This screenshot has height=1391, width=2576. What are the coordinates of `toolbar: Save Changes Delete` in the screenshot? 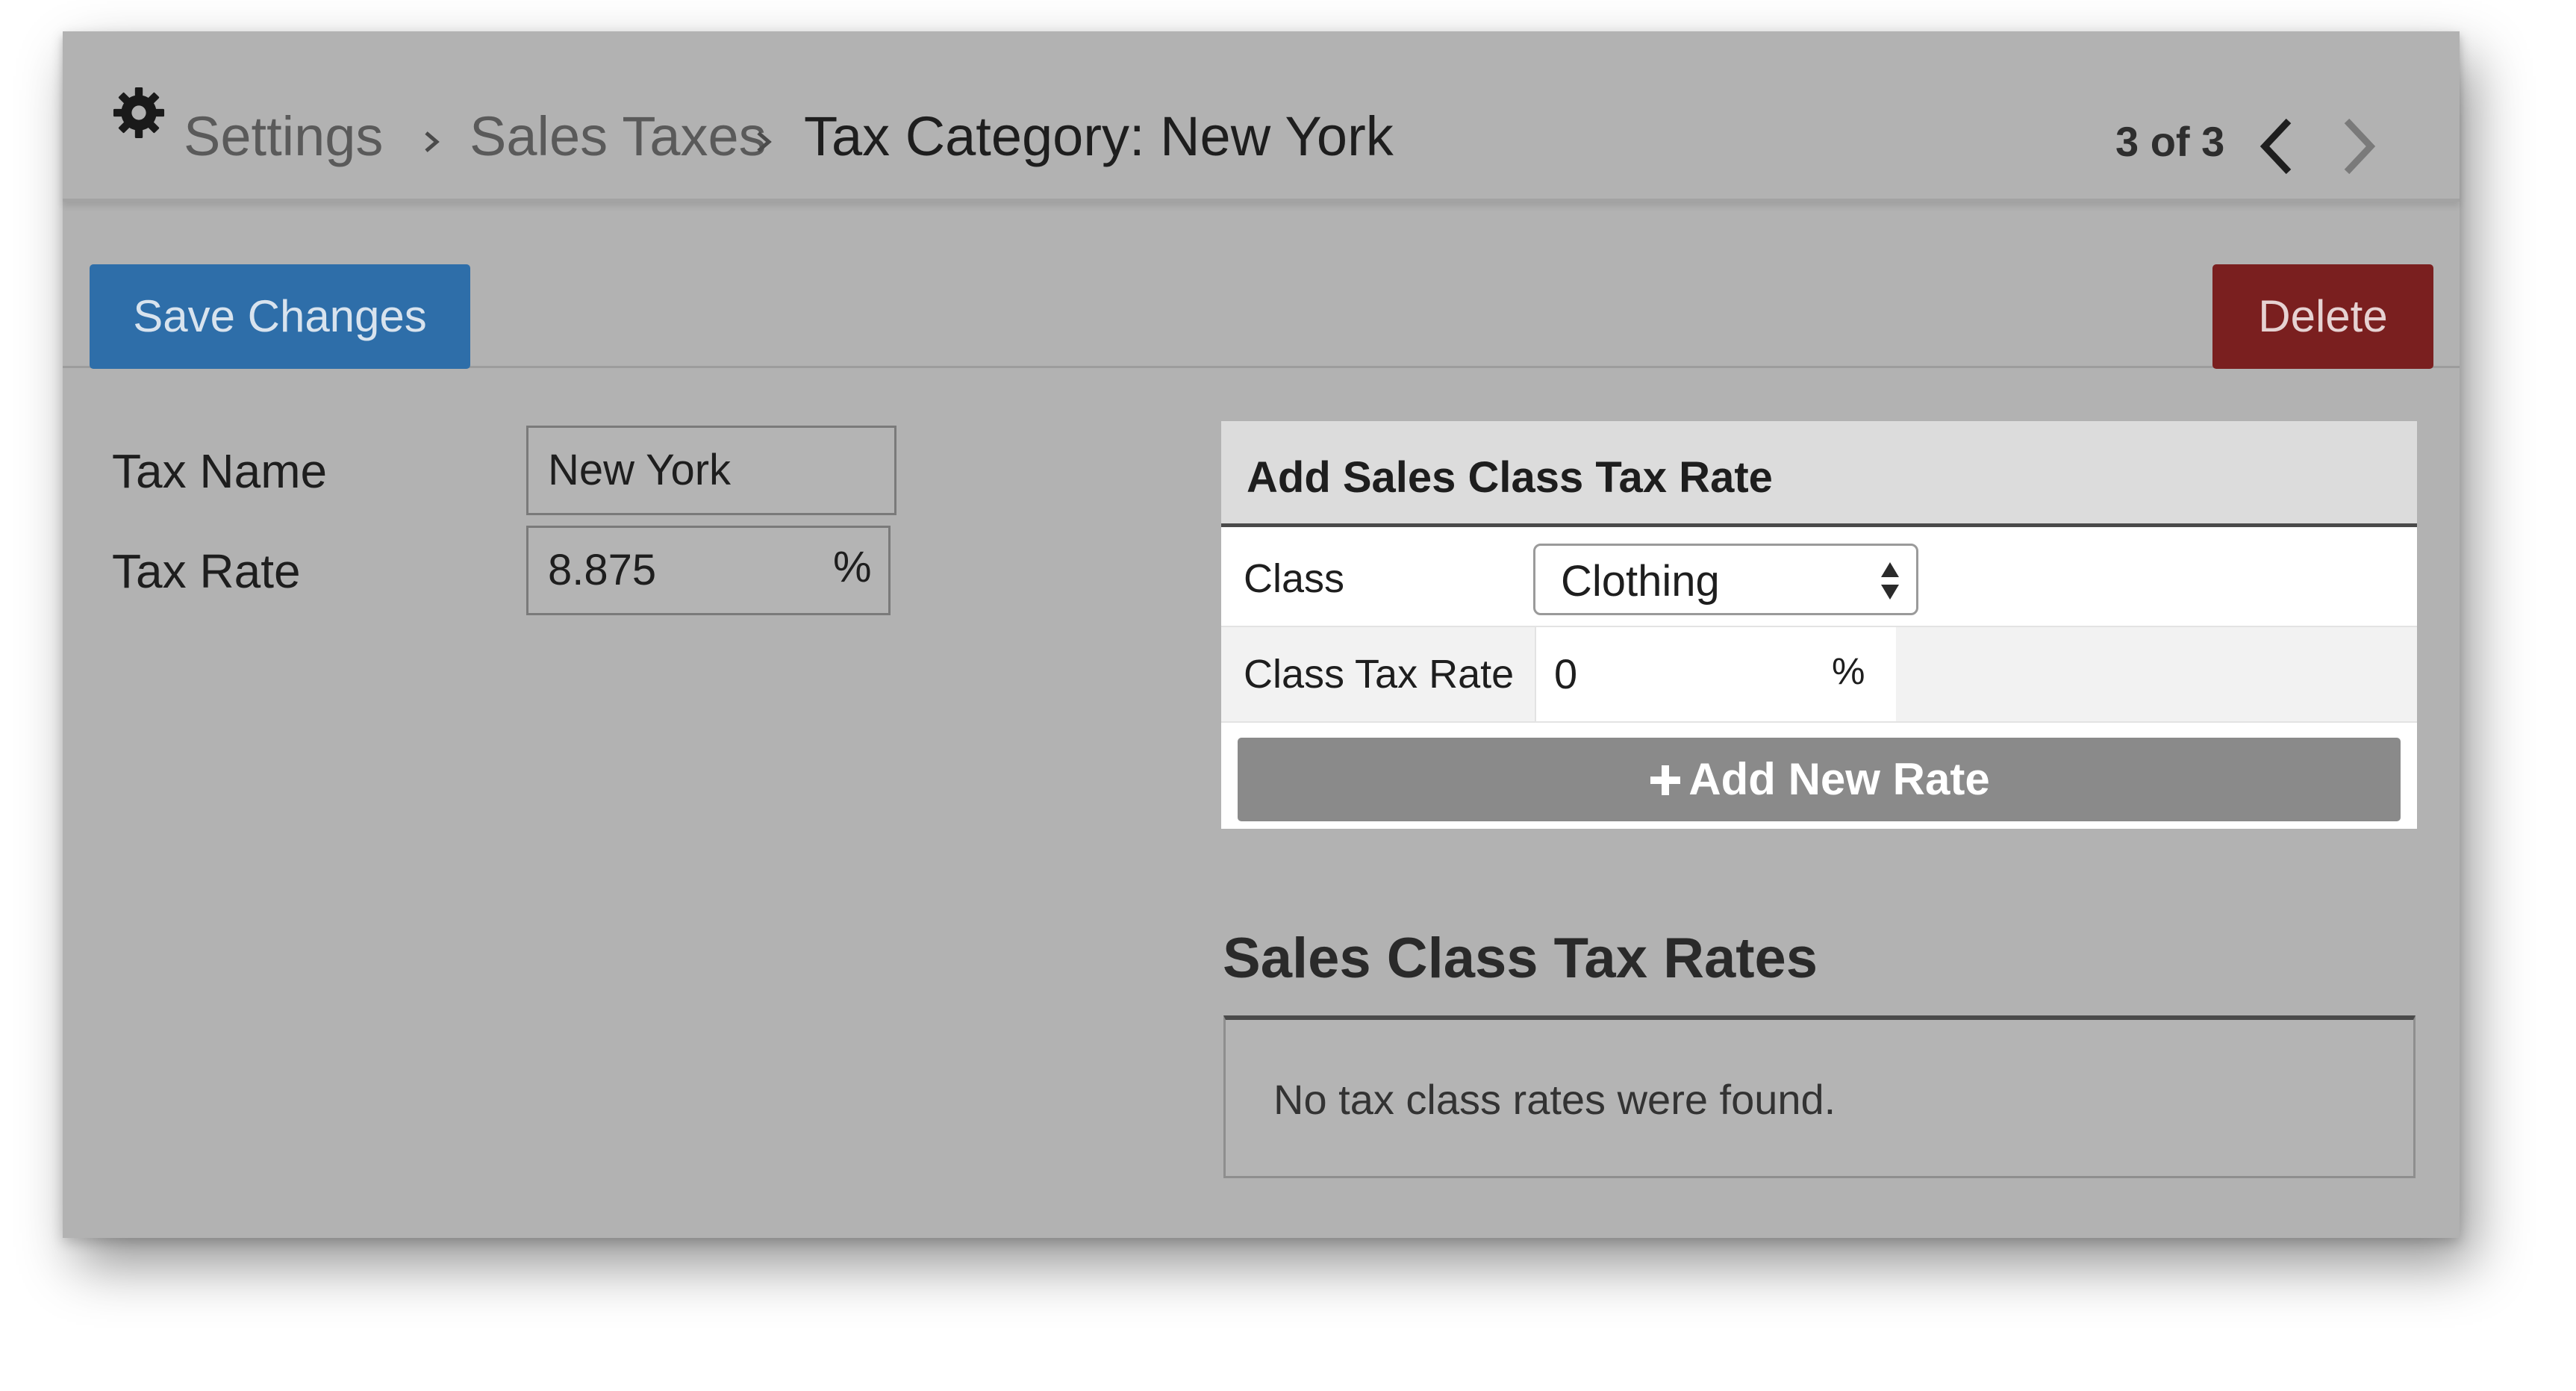 It's located at (1261, 285).